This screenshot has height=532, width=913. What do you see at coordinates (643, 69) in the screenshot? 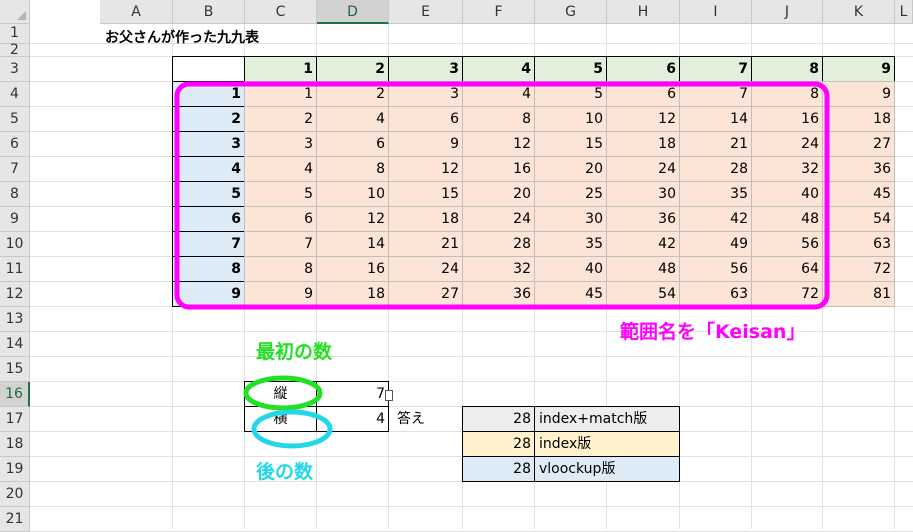
I see `table-col-header: 6` at bounding box center [643, 69].